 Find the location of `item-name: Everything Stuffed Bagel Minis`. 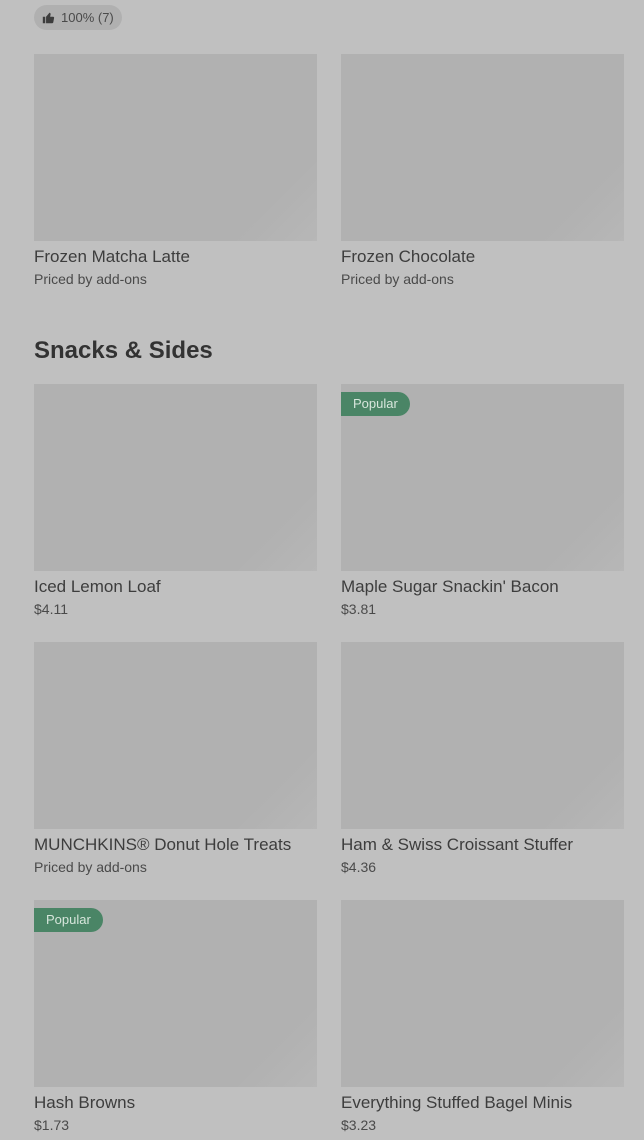

item-name: Everything Stuffed Bagel Minis is located at coordinates (457, 1102).